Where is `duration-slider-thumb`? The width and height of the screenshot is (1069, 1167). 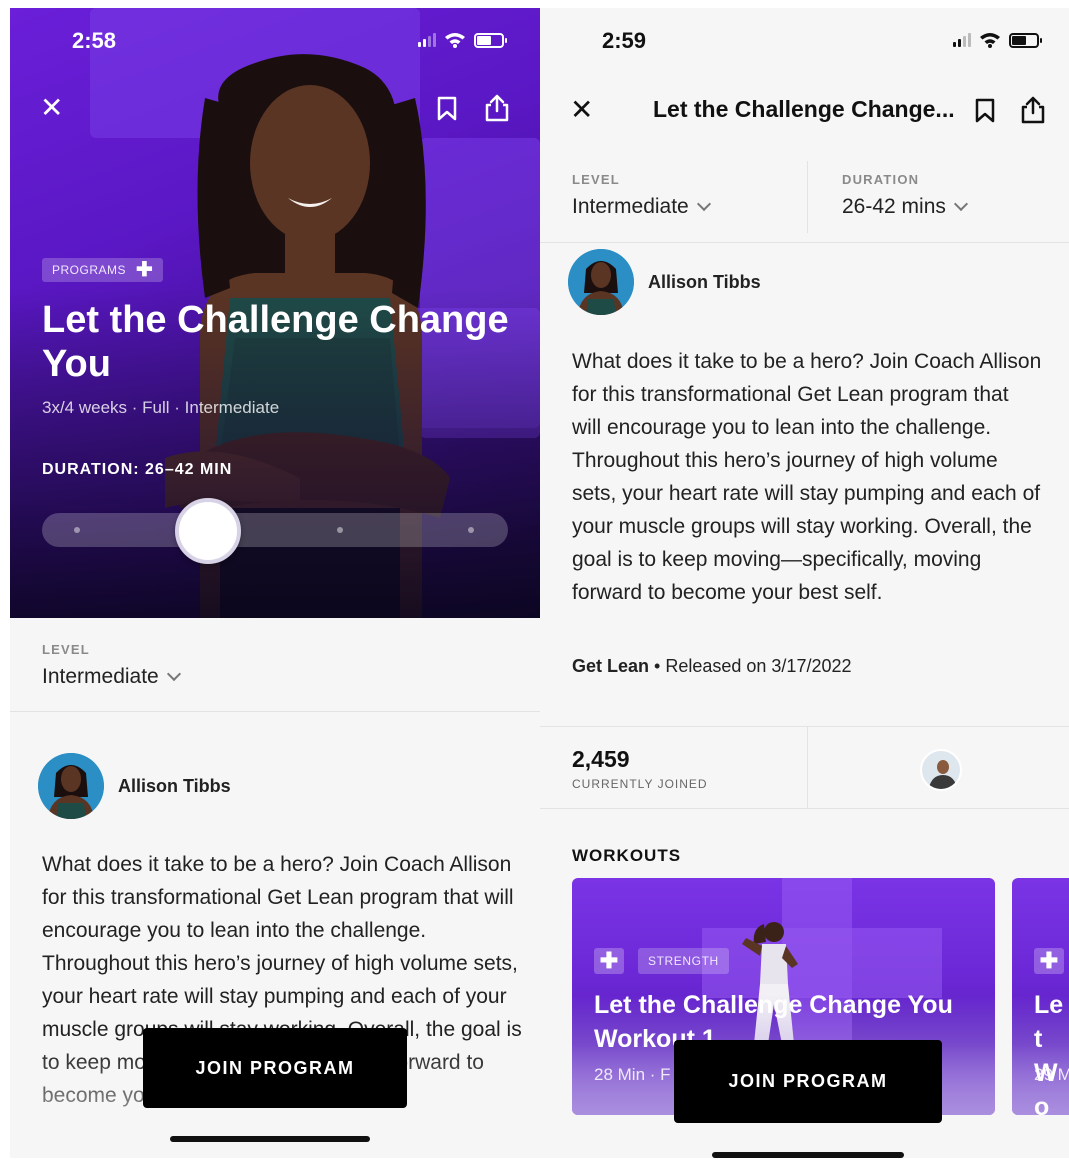
duration-slider-thumb is located at coordinates (208, 531).